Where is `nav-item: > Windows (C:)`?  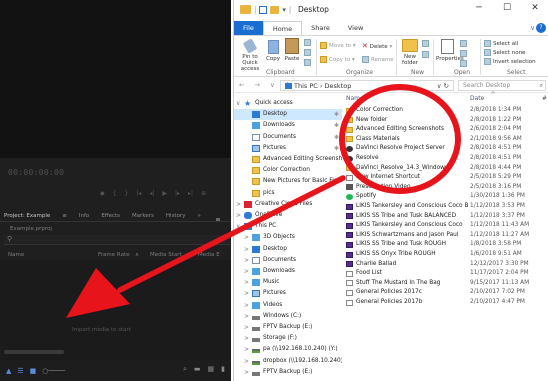
nav-item: > Windows (C:) is located at coordinates (288, 316).